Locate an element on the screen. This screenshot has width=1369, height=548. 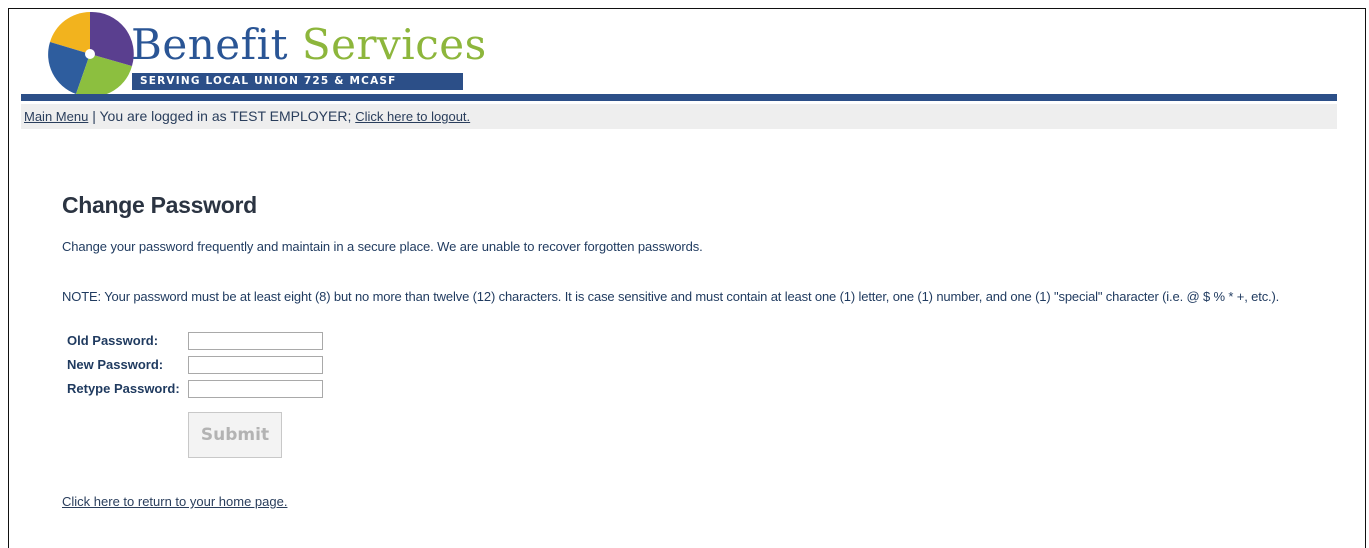
brand-name-part1: Benefit is located at coordinates (209, 44).